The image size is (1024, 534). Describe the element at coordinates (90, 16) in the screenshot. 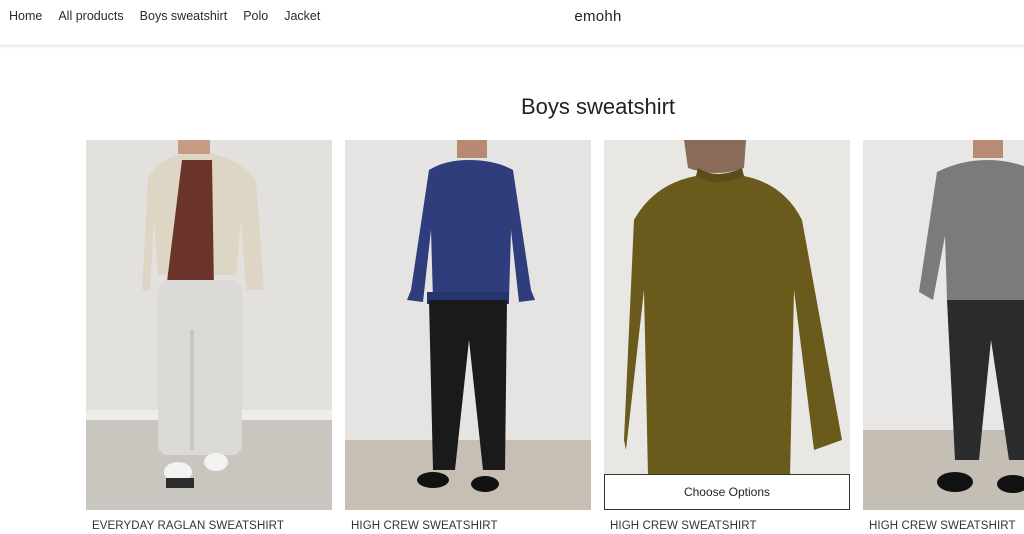

I see `nav-all-products-link: All products` at that location.